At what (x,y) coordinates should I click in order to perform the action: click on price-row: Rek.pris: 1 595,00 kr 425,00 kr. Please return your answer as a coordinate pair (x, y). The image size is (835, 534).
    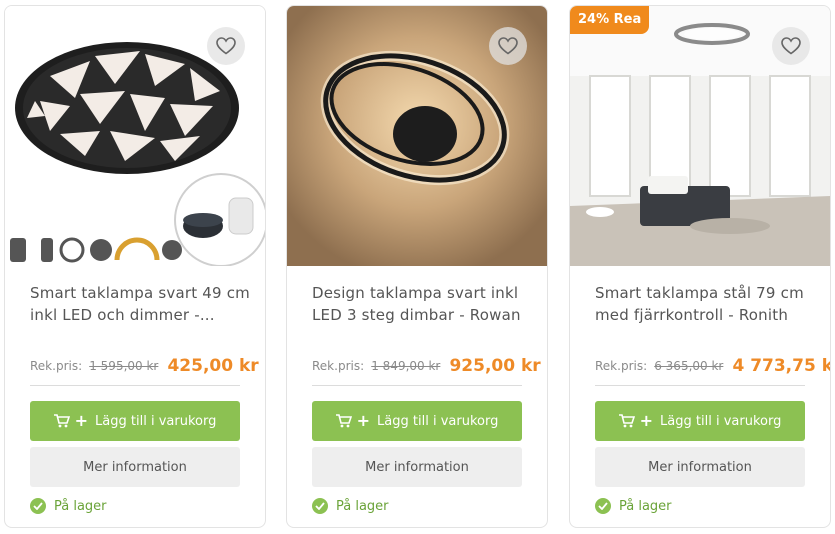
    Looking at the image, I should click on (144, 365).